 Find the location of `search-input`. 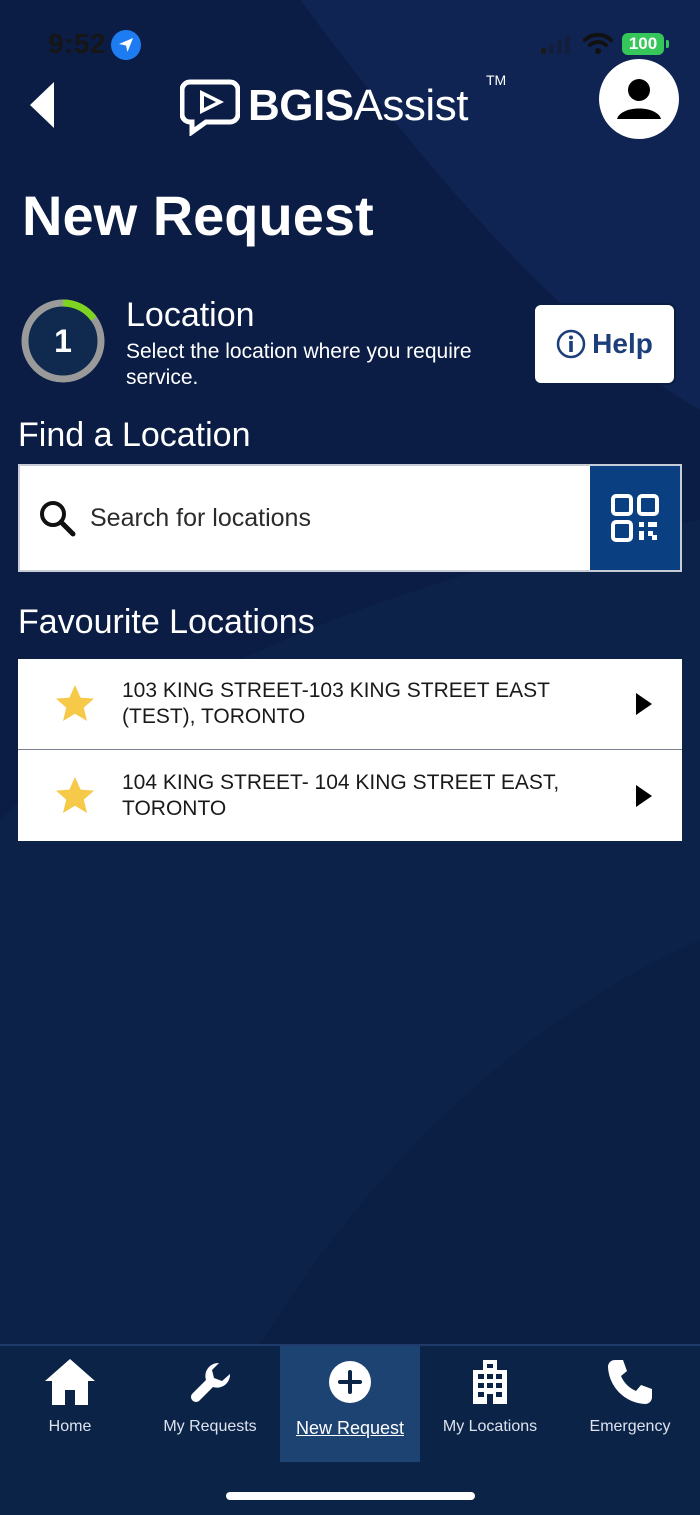

search-input is located at coordinates (320, 518).